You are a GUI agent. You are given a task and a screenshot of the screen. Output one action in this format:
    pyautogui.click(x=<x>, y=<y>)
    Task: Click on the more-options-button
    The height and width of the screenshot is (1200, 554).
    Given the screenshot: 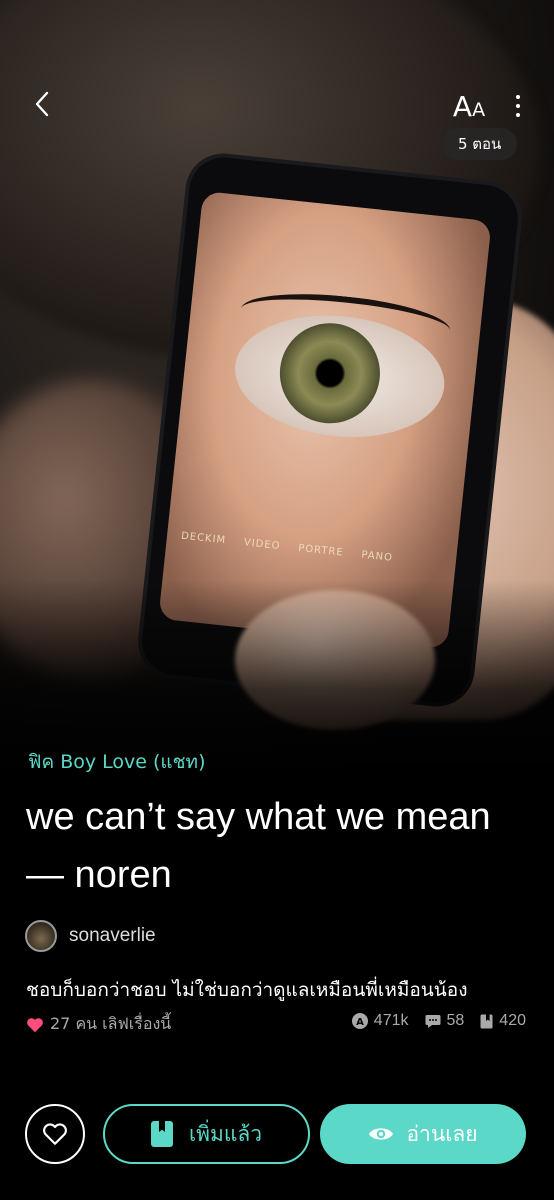 What is the action you would take?
    pyautogui.click(x=518, y=106)
    